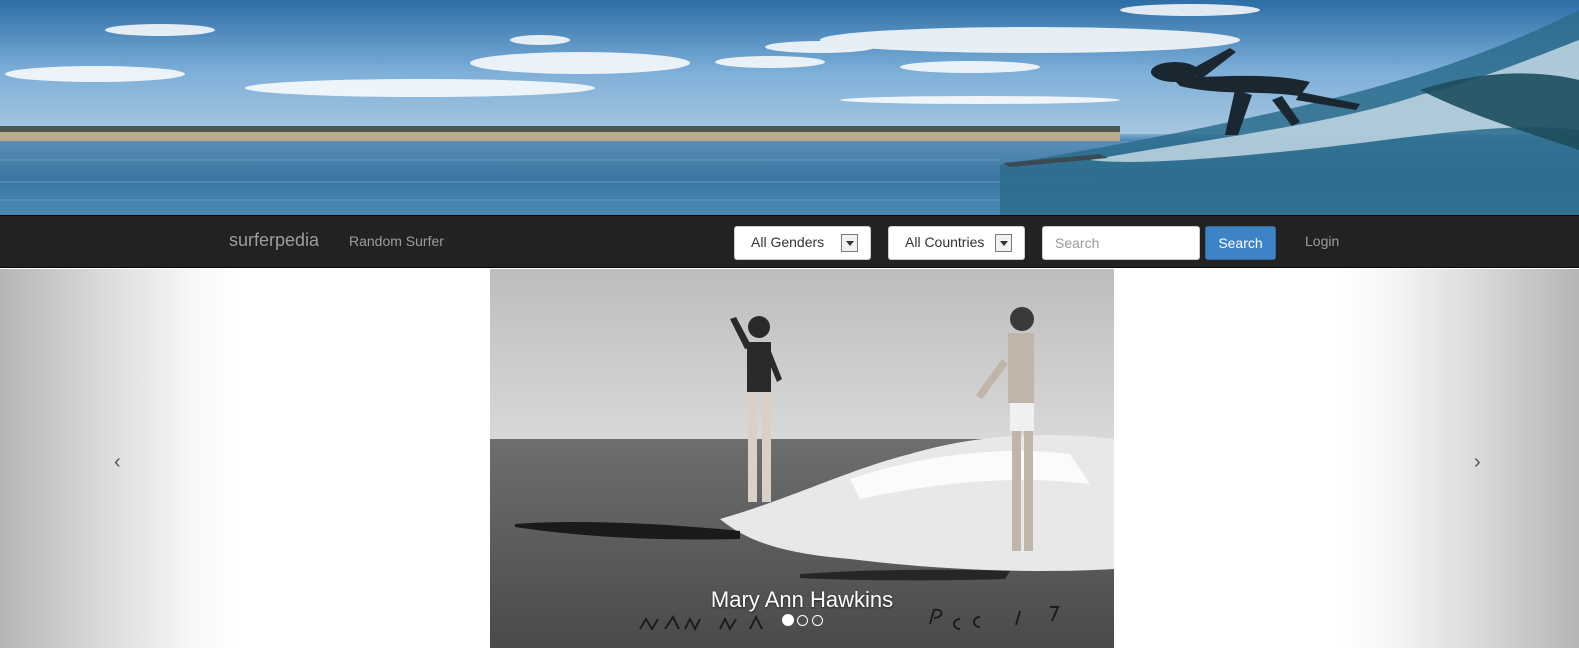 This screenshot has height=648, width=1579. Describe the element at coordinates (1240, 243) in the screenshot. I see `search-button: Search` at that location.